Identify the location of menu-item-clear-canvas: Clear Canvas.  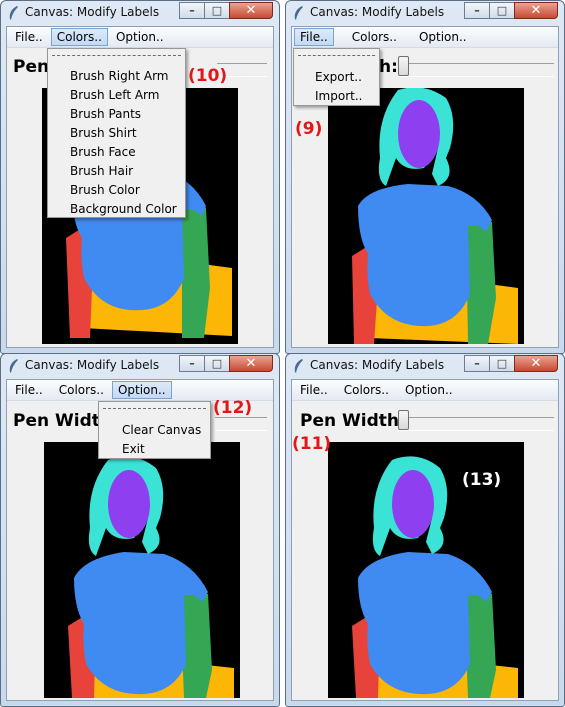
(154, 430).